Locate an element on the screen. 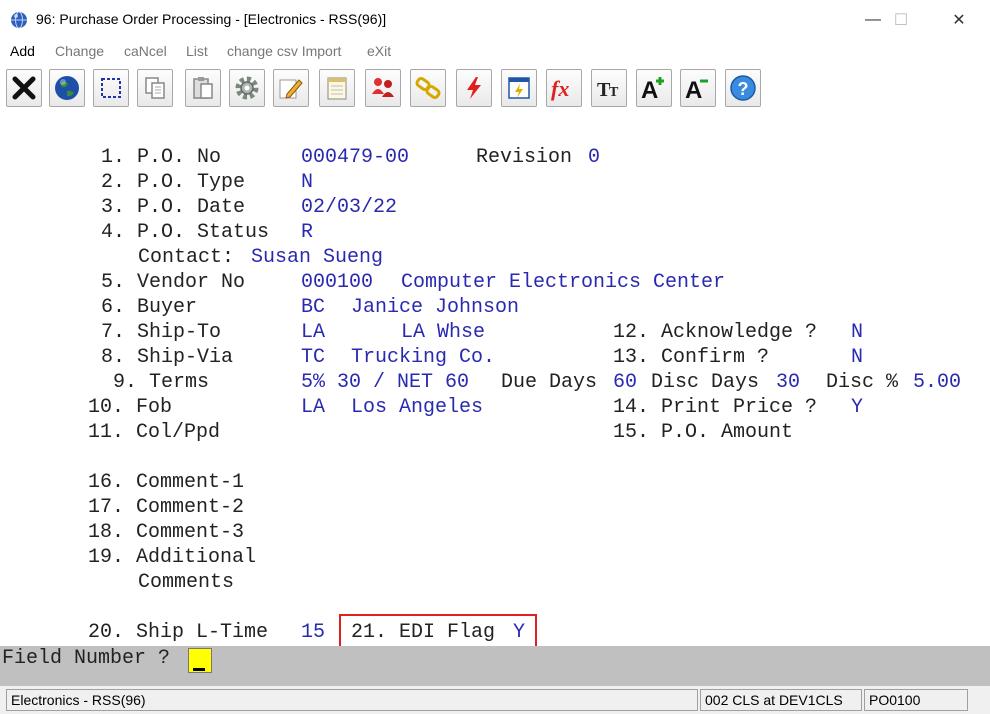 This screenshot has height=714, width=990. edit-pencil-icon is located at coordinates (291, 88).